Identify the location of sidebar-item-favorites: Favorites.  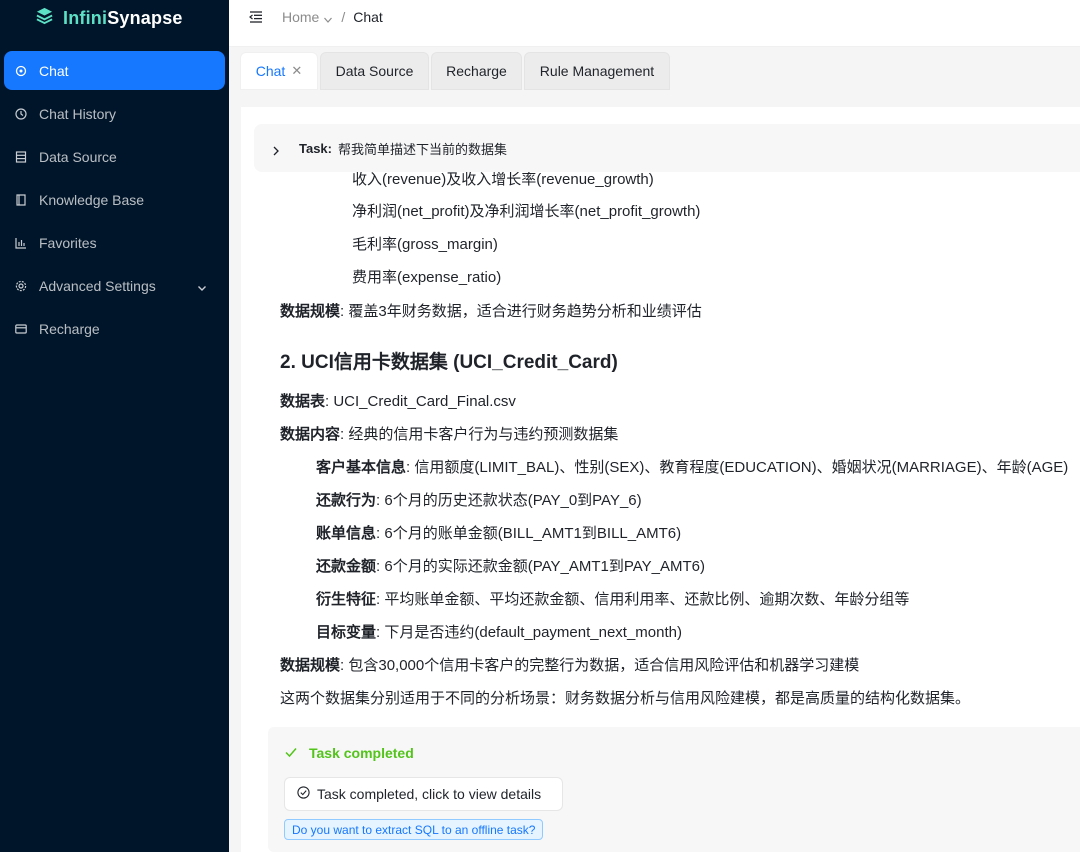
(114, 242).